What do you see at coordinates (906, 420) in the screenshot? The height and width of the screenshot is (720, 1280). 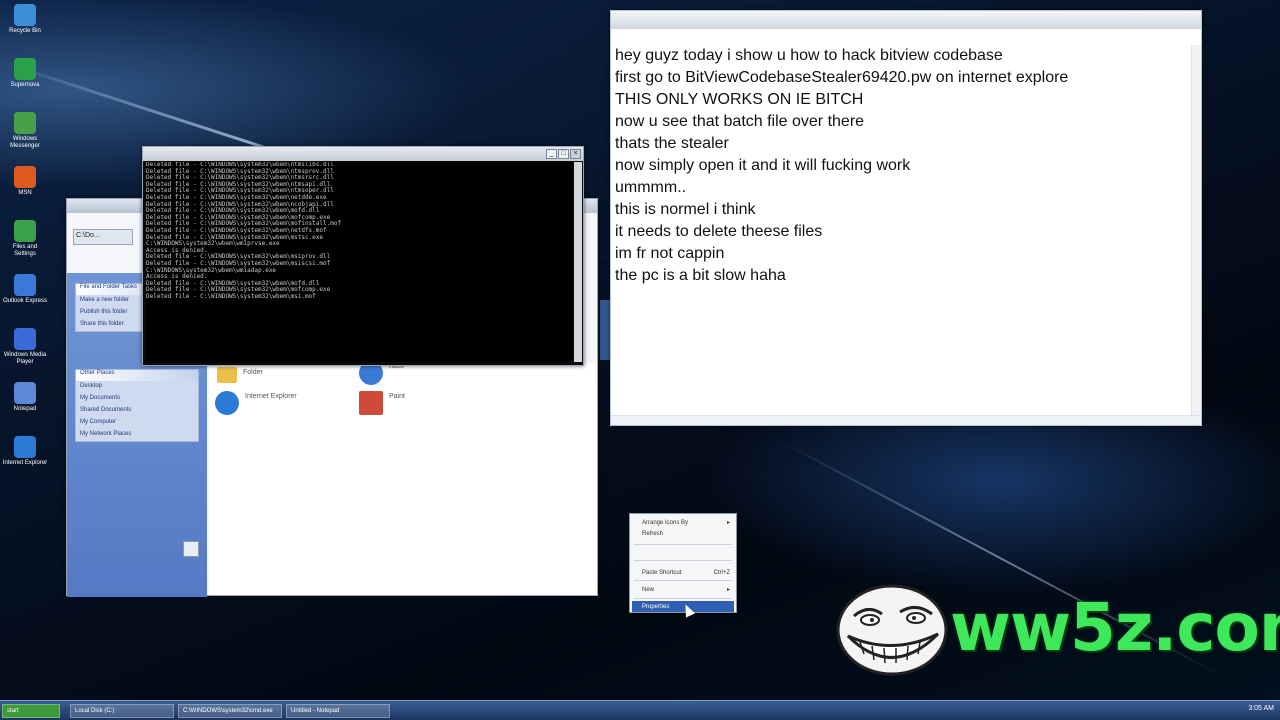 I see `notepad-horizontal-scrollbar` at bounding box center [906, 420].